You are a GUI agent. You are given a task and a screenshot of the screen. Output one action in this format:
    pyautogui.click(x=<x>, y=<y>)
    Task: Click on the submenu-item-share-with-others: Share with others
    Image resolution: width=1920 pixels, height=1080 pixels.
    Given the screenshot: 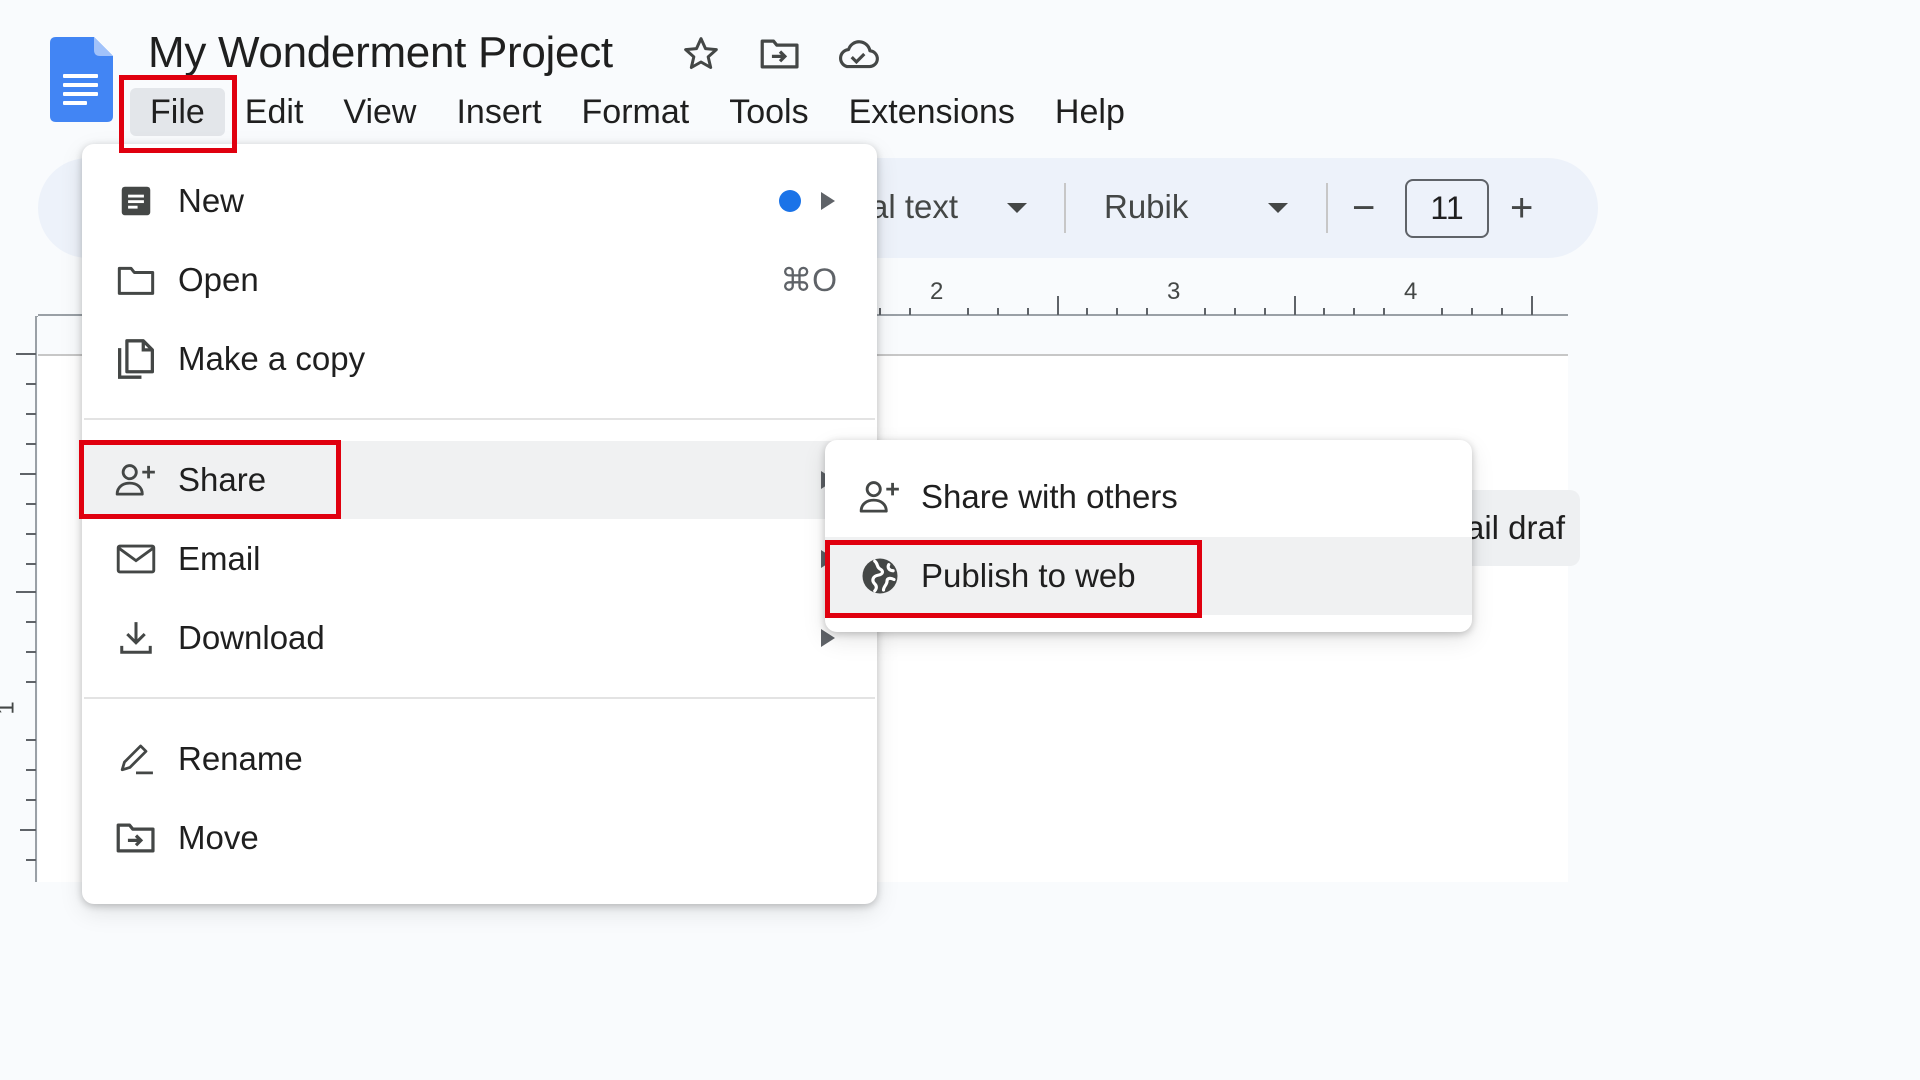 What is the action you would take?
    pyautogui.click(x=1148, y=497)
    